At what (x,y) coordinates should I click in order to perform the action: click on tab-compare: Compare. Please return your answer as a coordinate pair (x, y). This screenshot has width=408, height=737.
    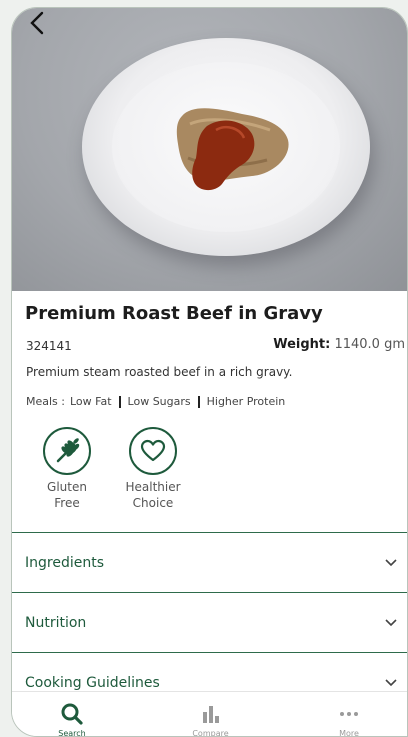
    Looking at the image, I should click on (211, 714).